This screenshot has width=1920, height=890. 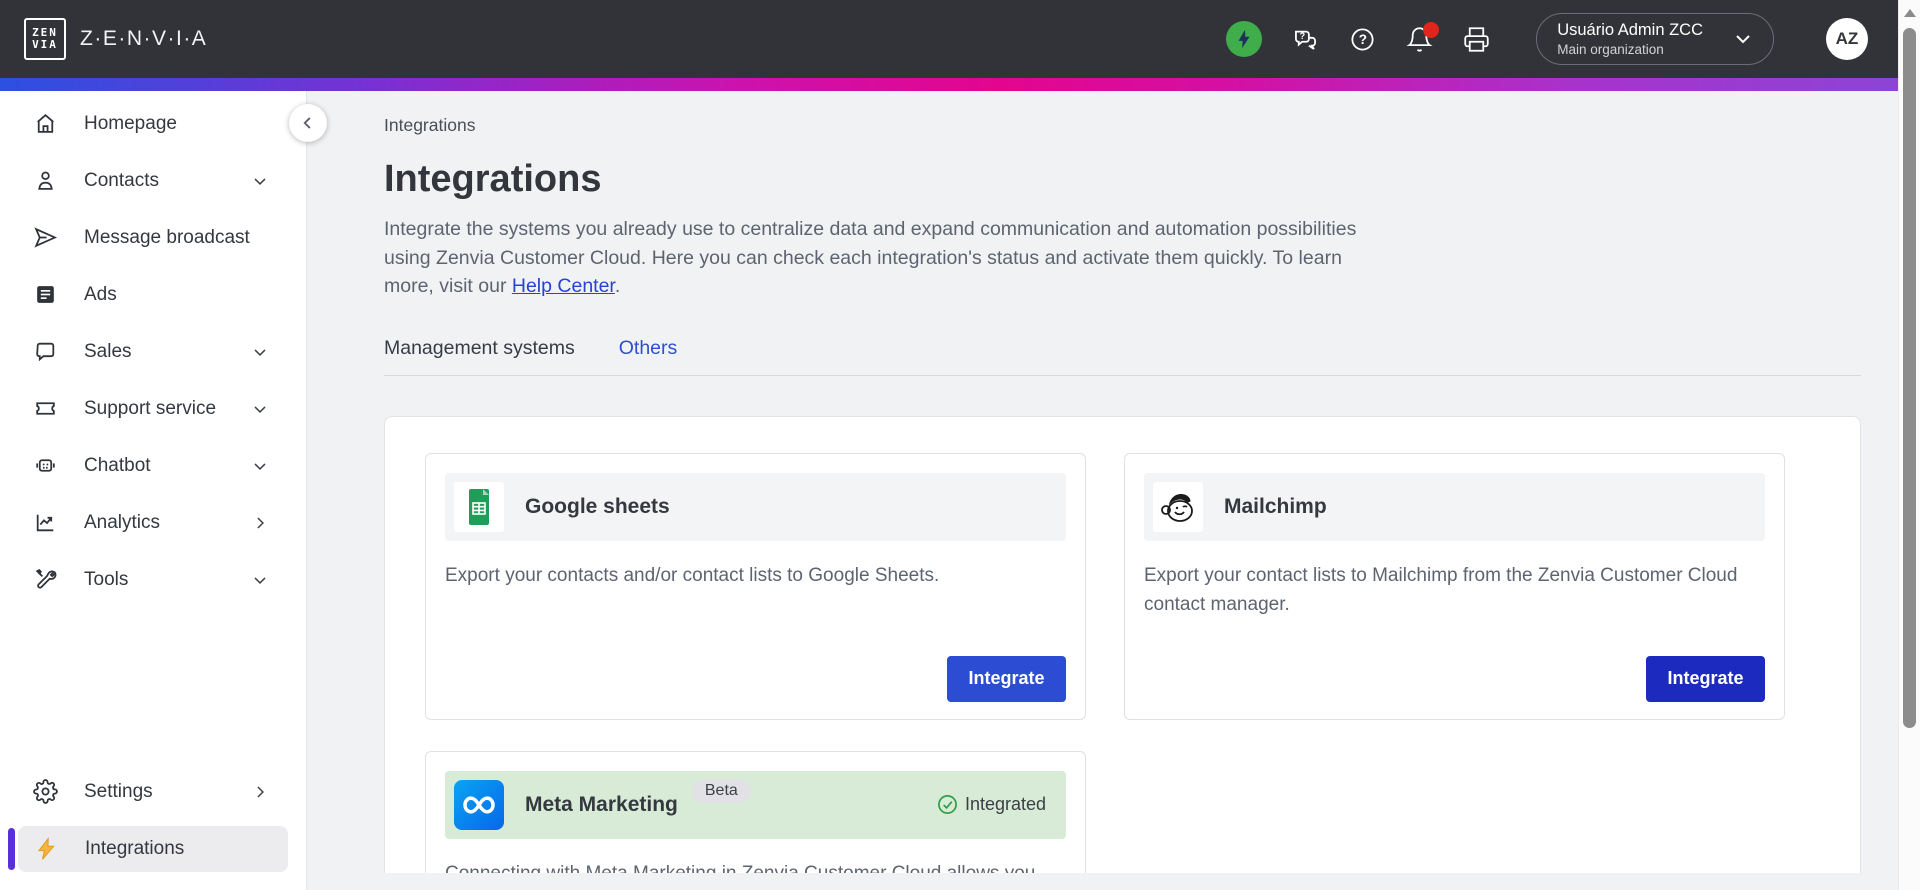 What do you see at coordinates (308, 123) in the screenshot?
I see `sidebar-collapse-button` at bounding box center [308, 123].